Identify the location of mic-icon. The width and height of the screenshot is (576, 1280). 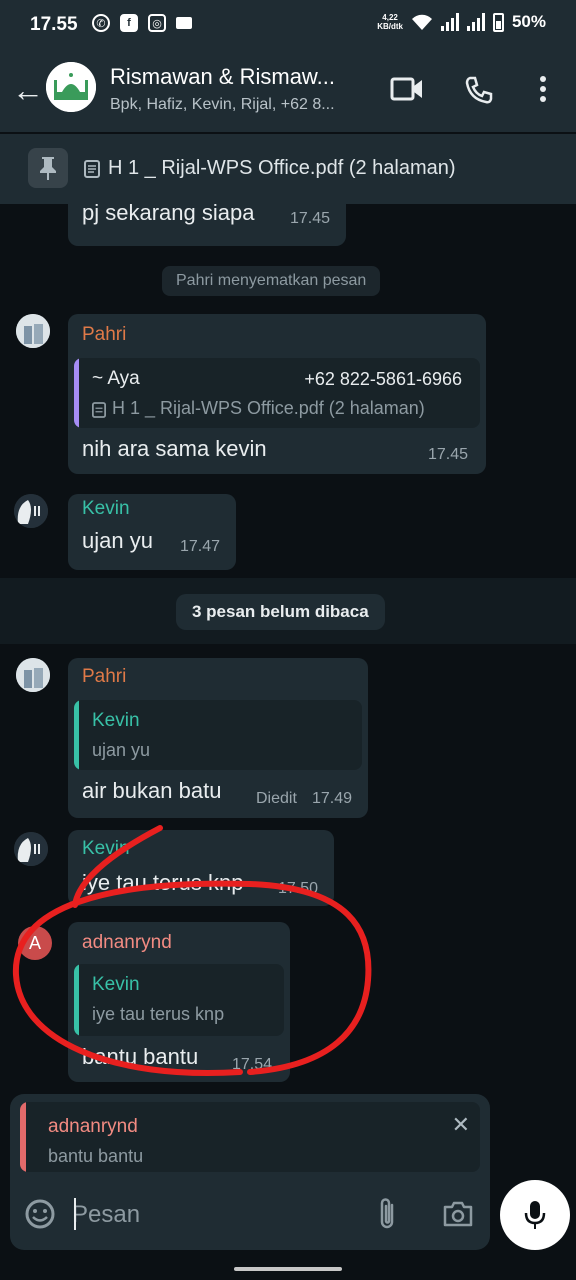
(535, 1215).